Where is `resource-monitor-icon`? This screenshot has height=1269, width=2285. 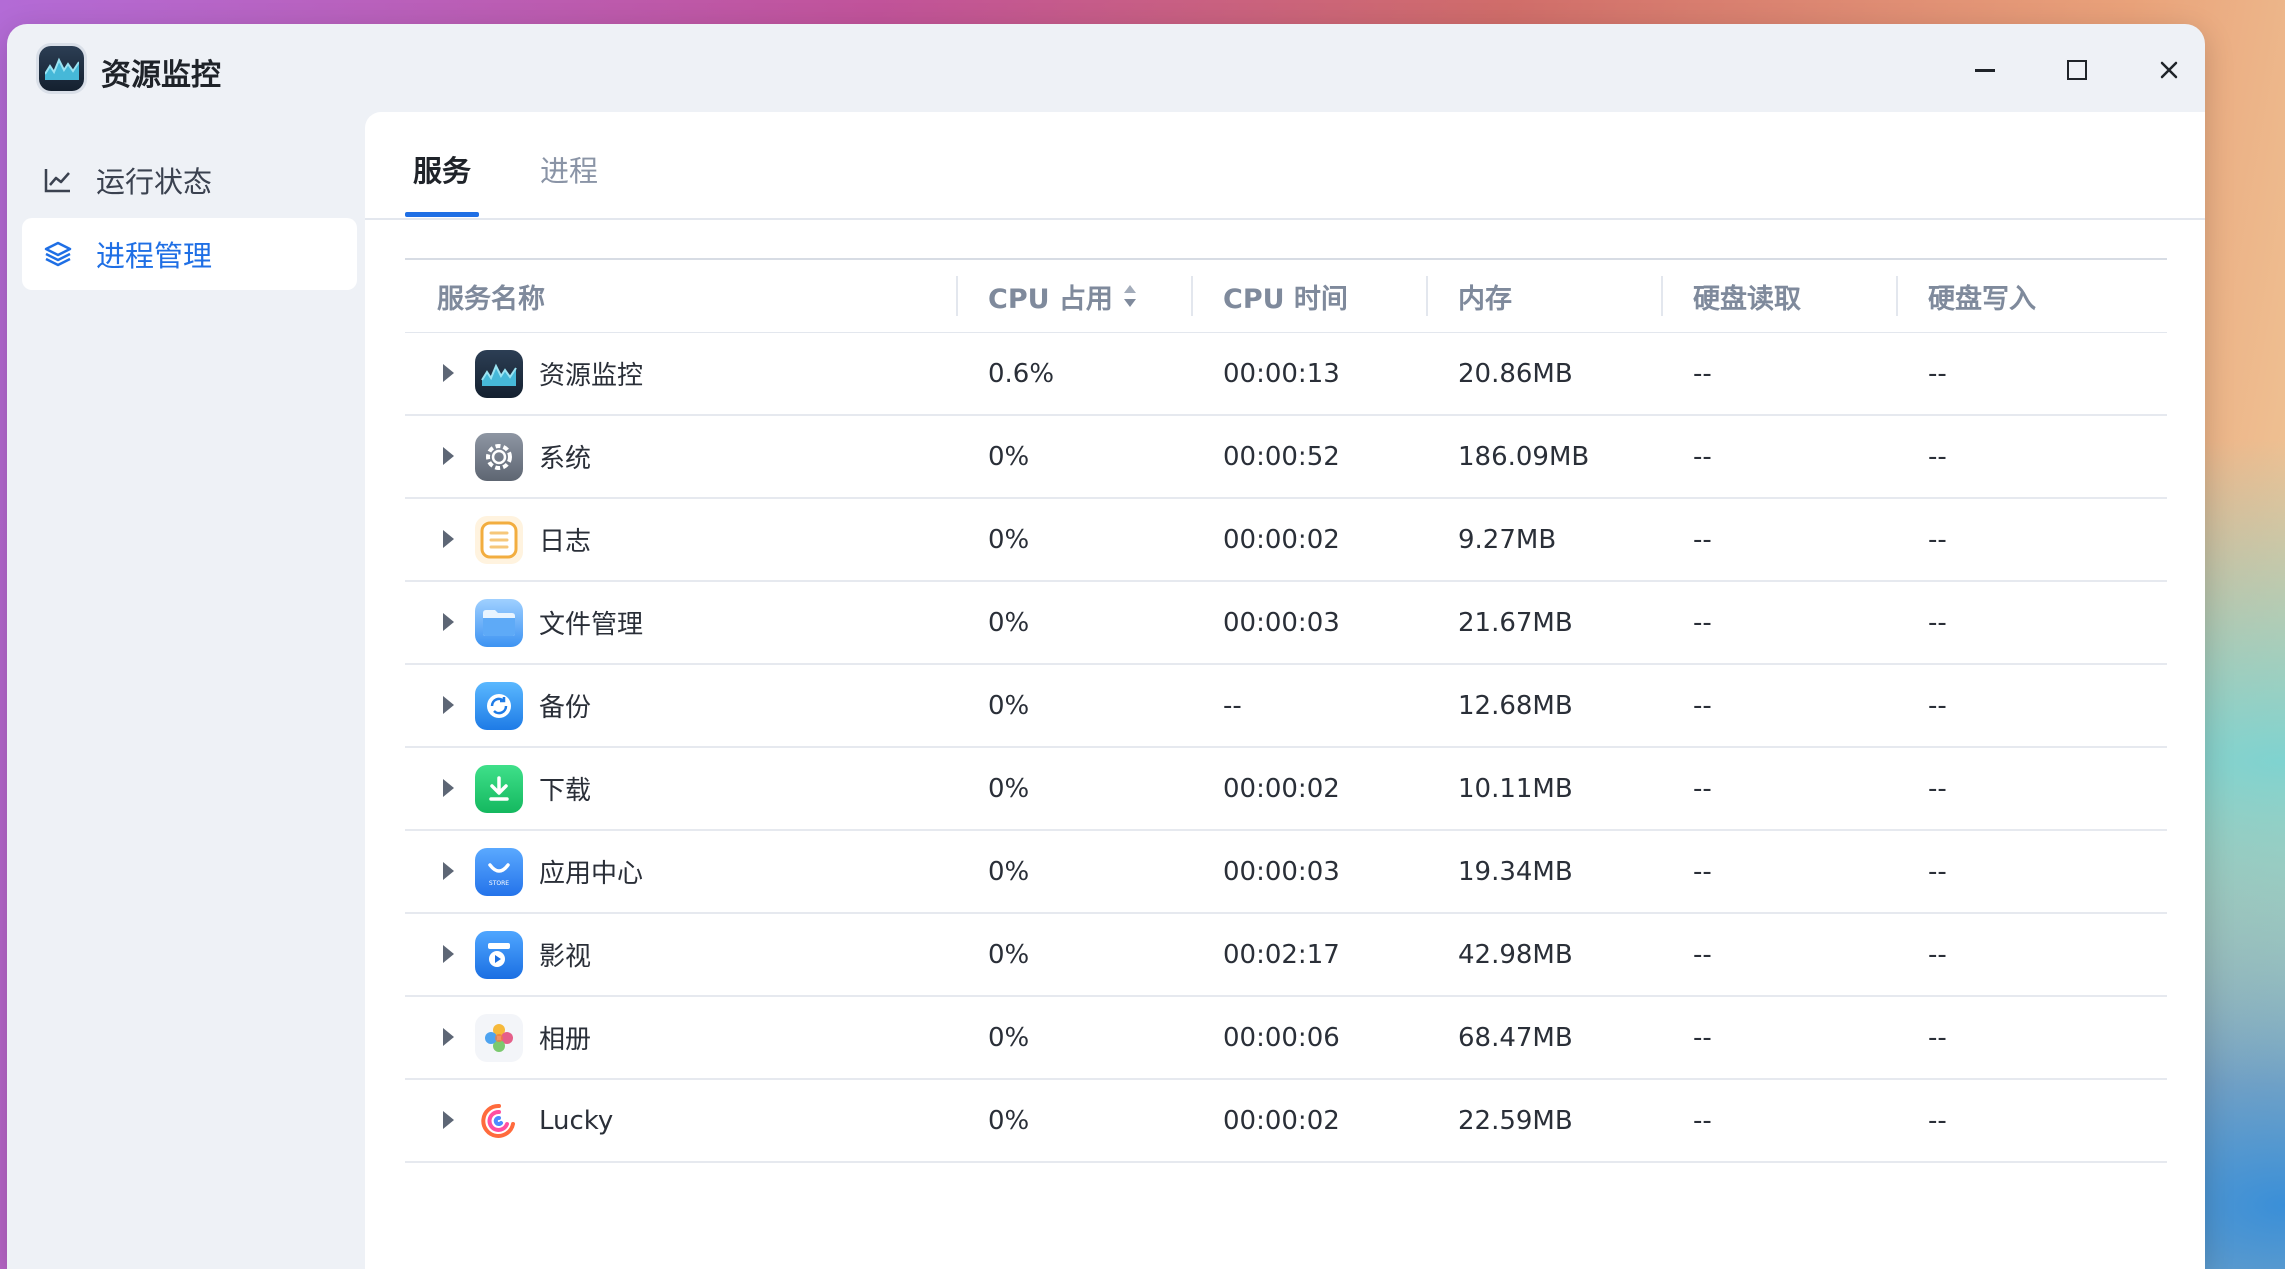
resource-monitor-icon is located at coordinates (61, 68).